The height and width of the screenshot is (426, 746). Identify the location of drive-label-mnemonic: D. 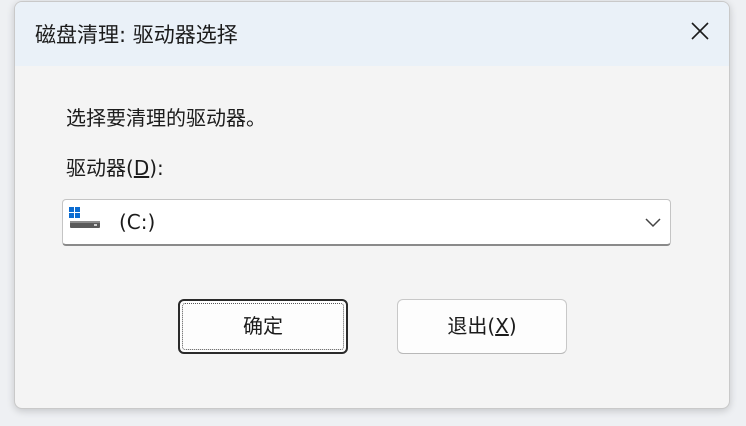
(141, 168).